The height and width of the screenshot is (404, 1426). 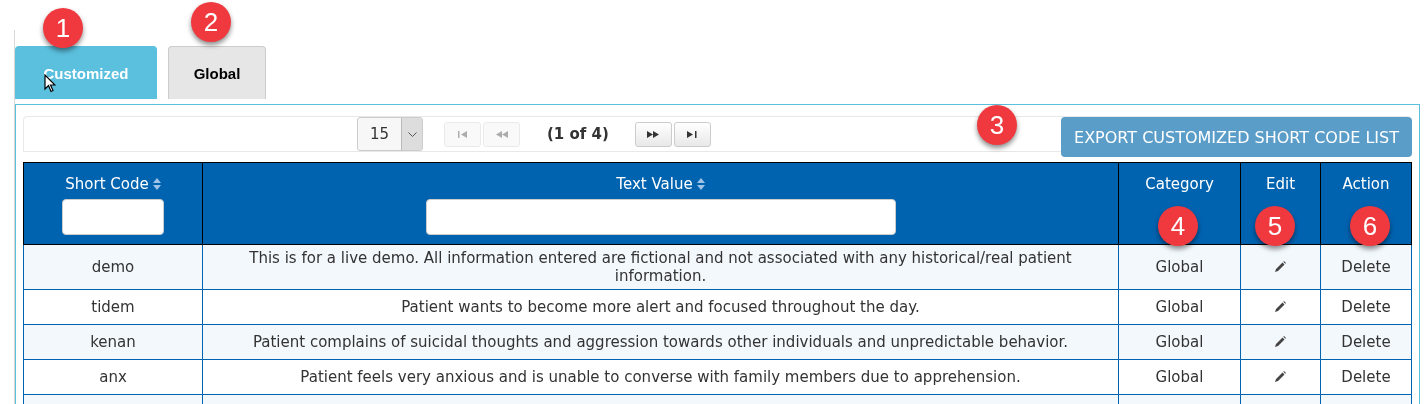 What do you see at coordinates (654, 184) in the screenshot?
I see `column-label: Text Value` at bounding box center [654, 184].